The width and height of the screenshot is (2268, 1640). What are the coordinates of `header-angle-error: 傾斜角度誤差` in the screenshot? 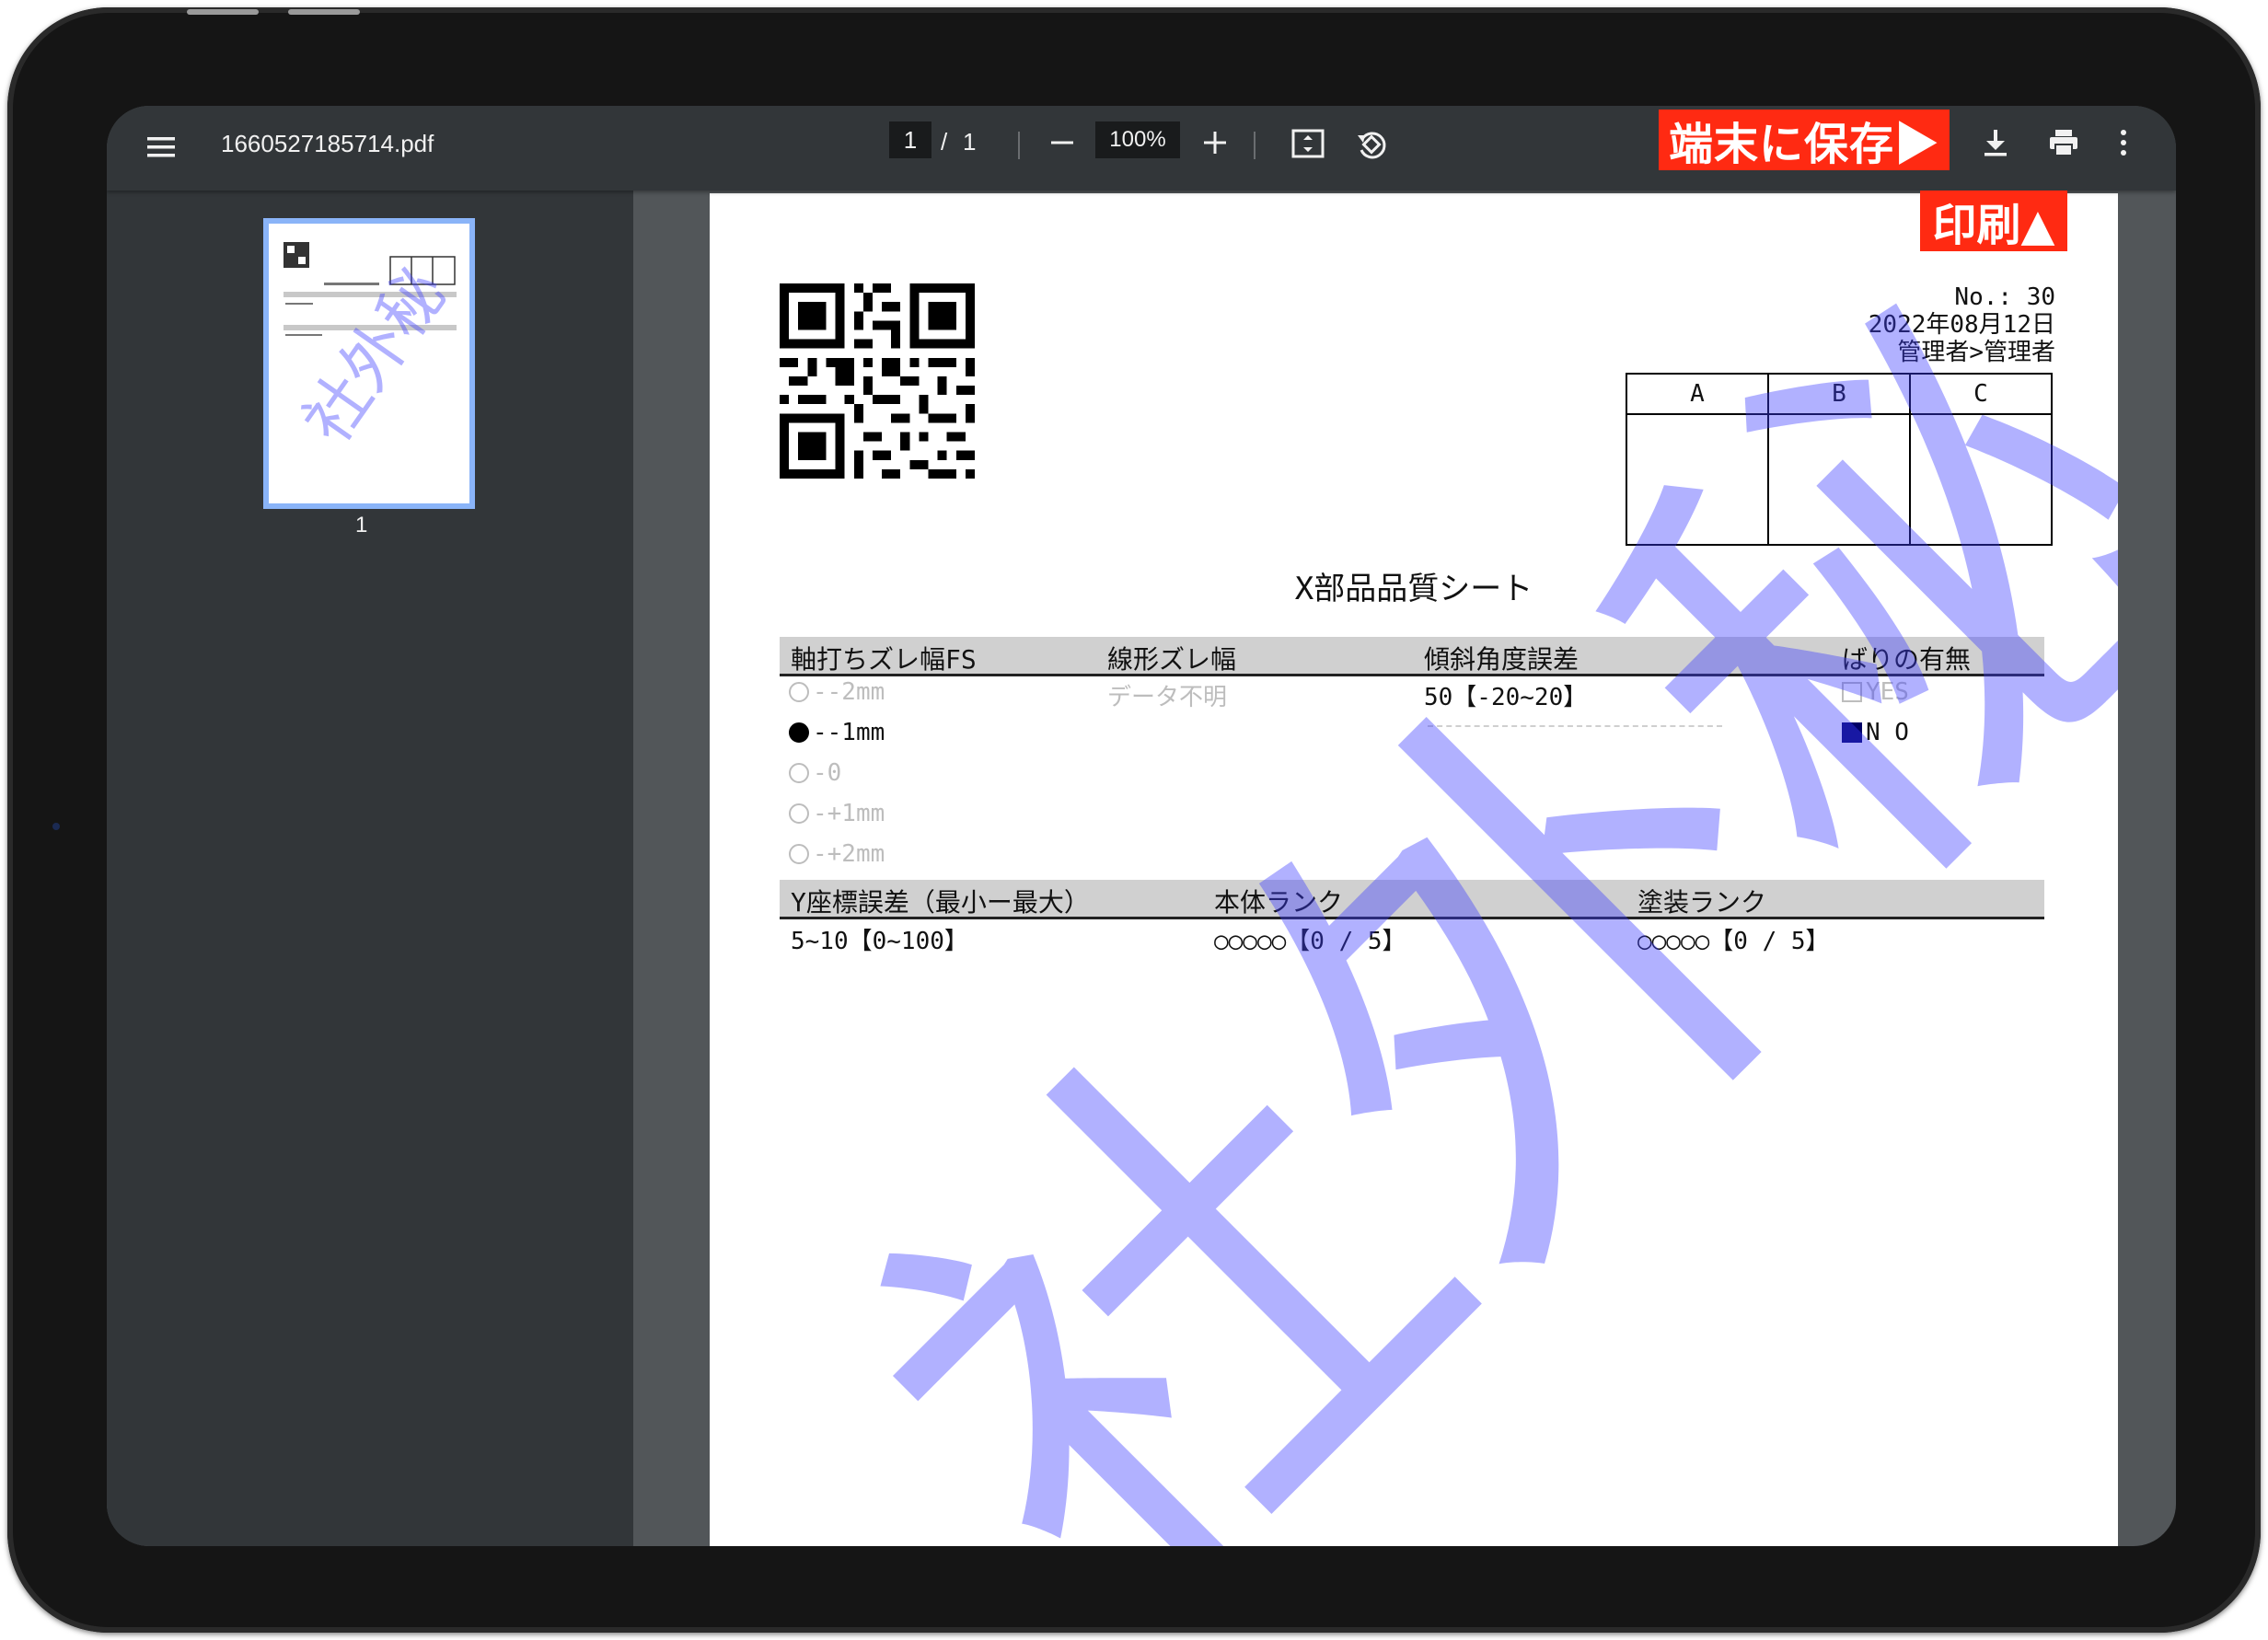 It's located at (1502, 659).